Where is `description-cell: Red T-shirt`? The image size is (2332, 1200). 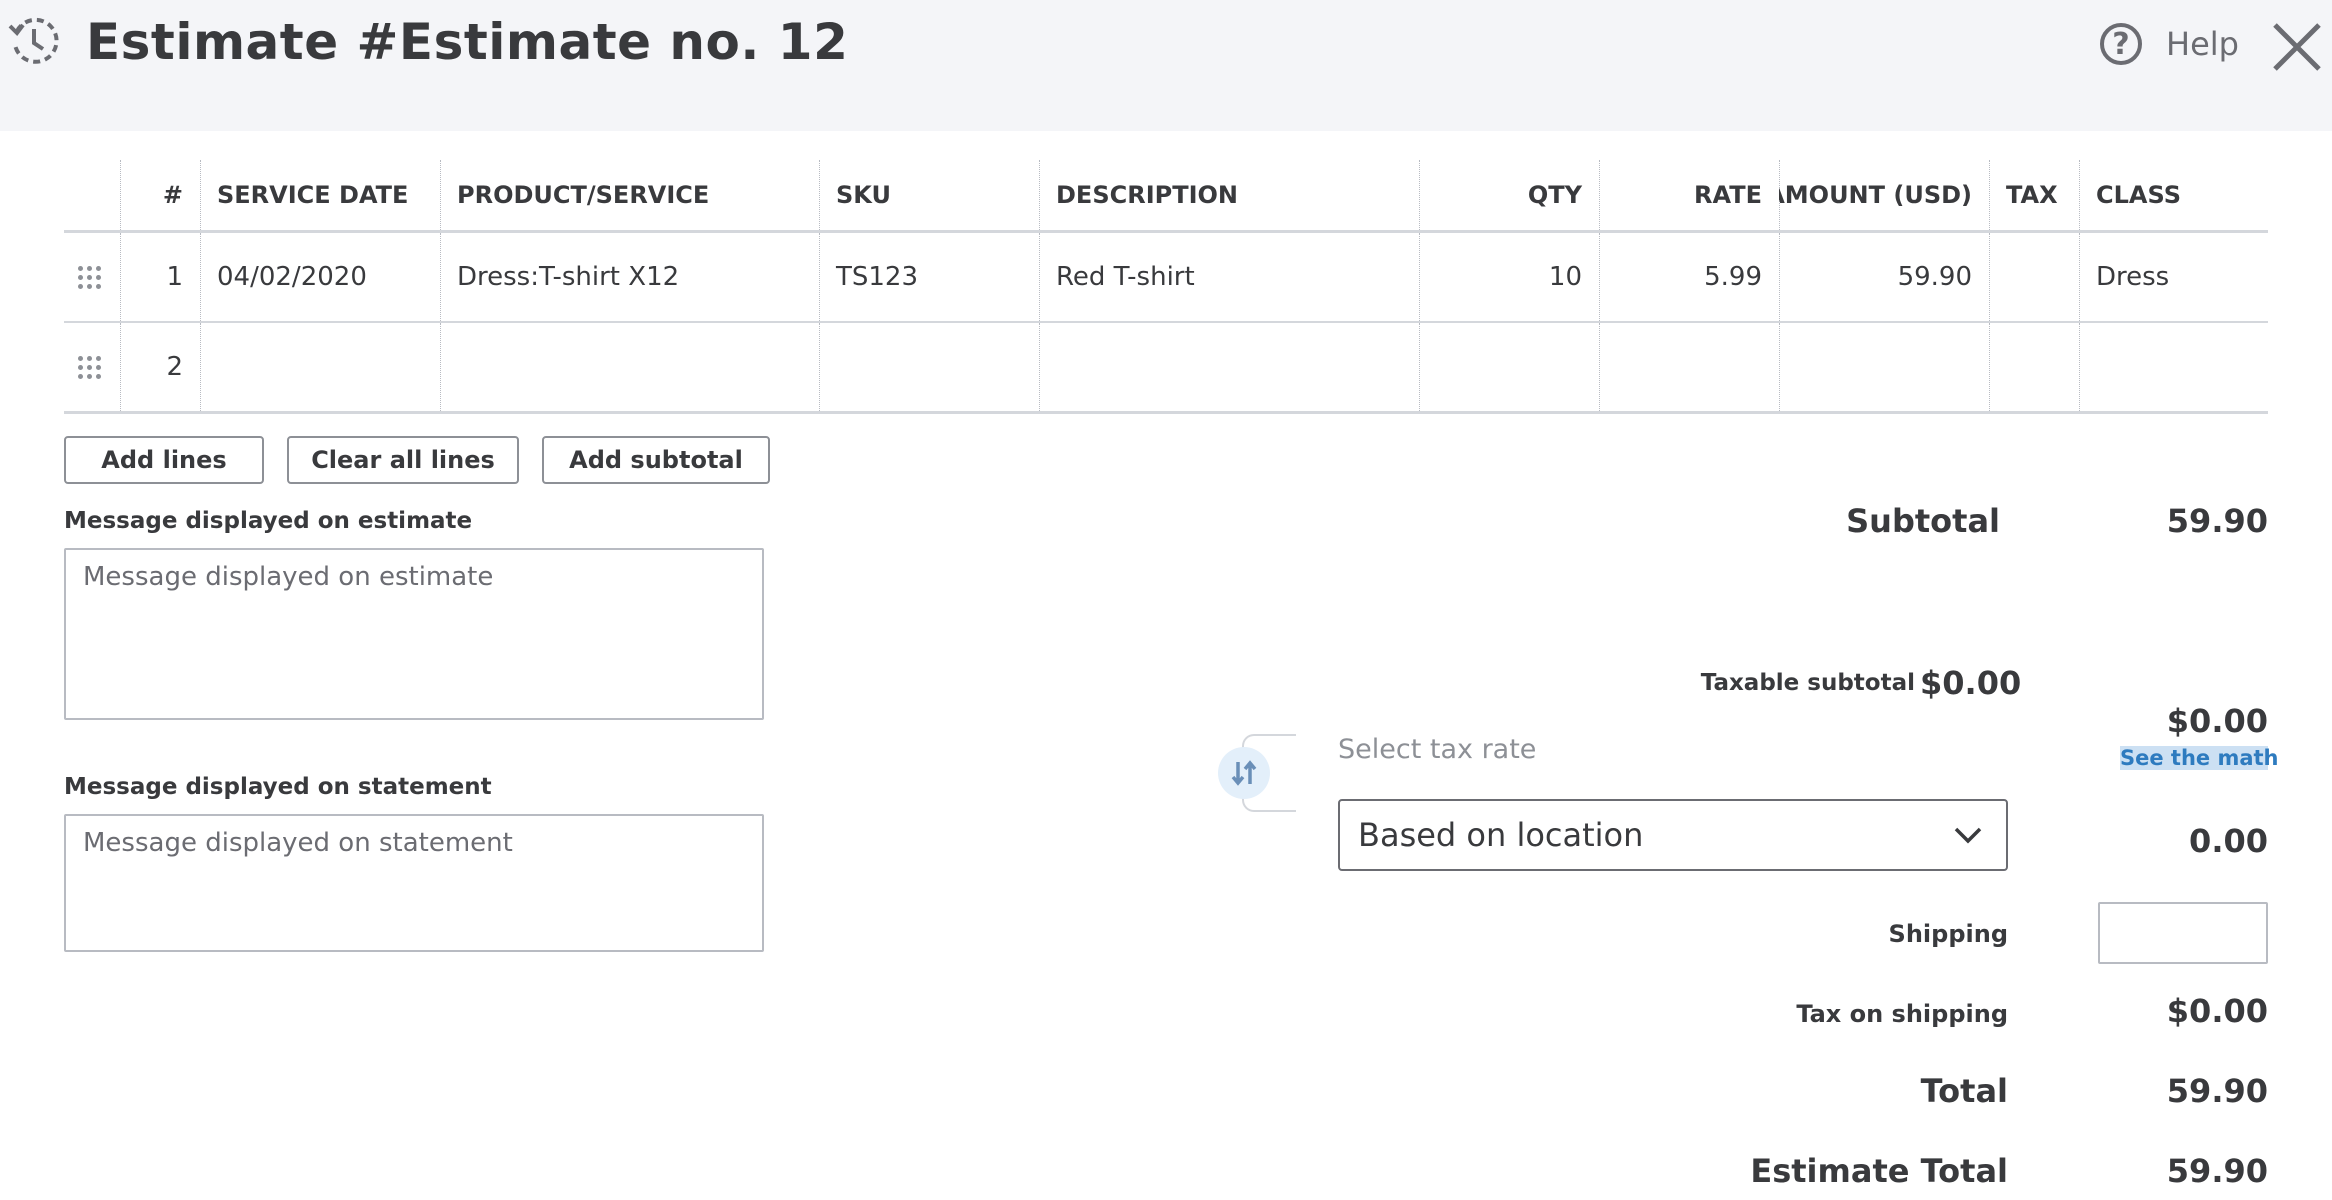
description-cell: Red T-shirt is located at coordinates (1229, 277).